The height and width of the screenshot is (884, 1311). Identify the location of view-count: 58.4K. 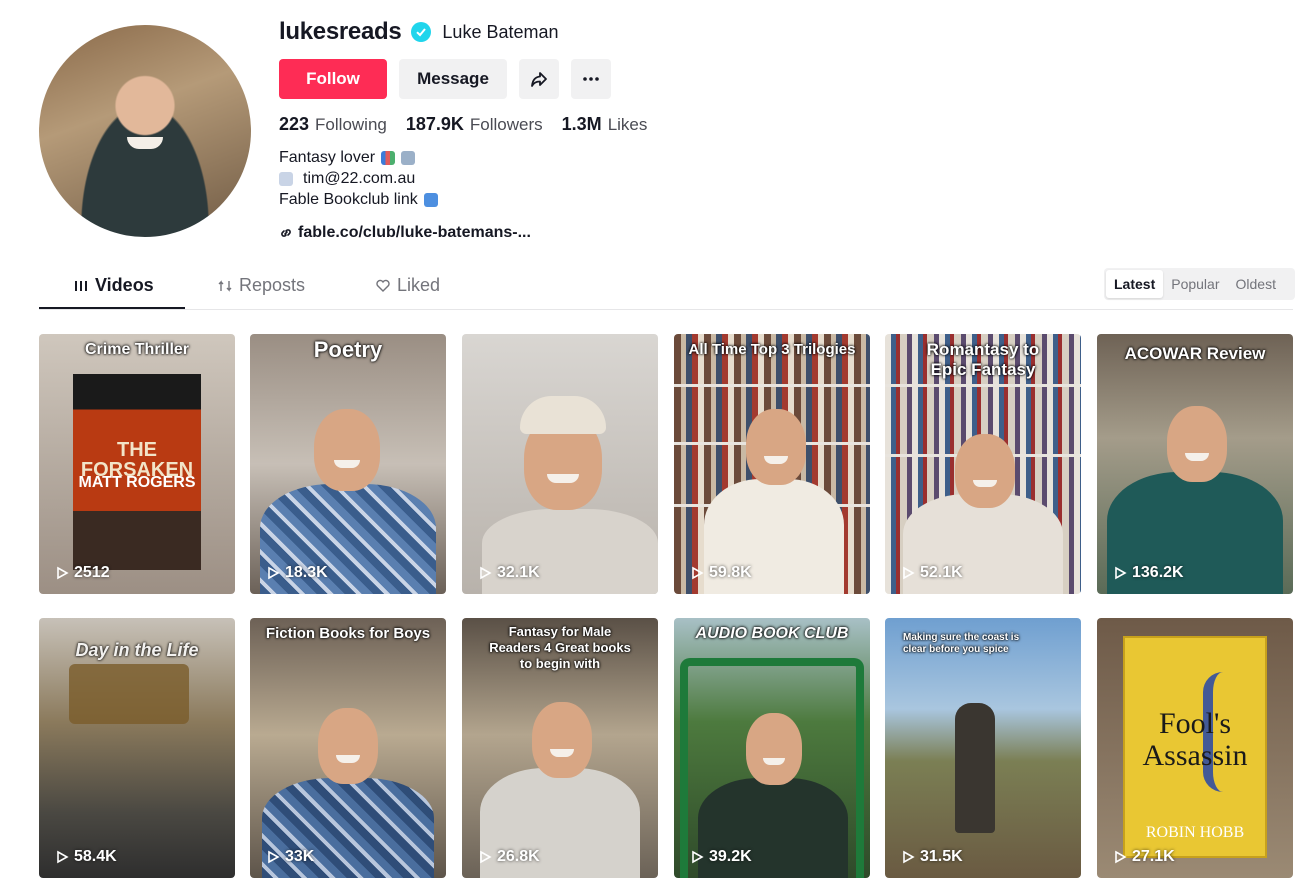
(86, 857).